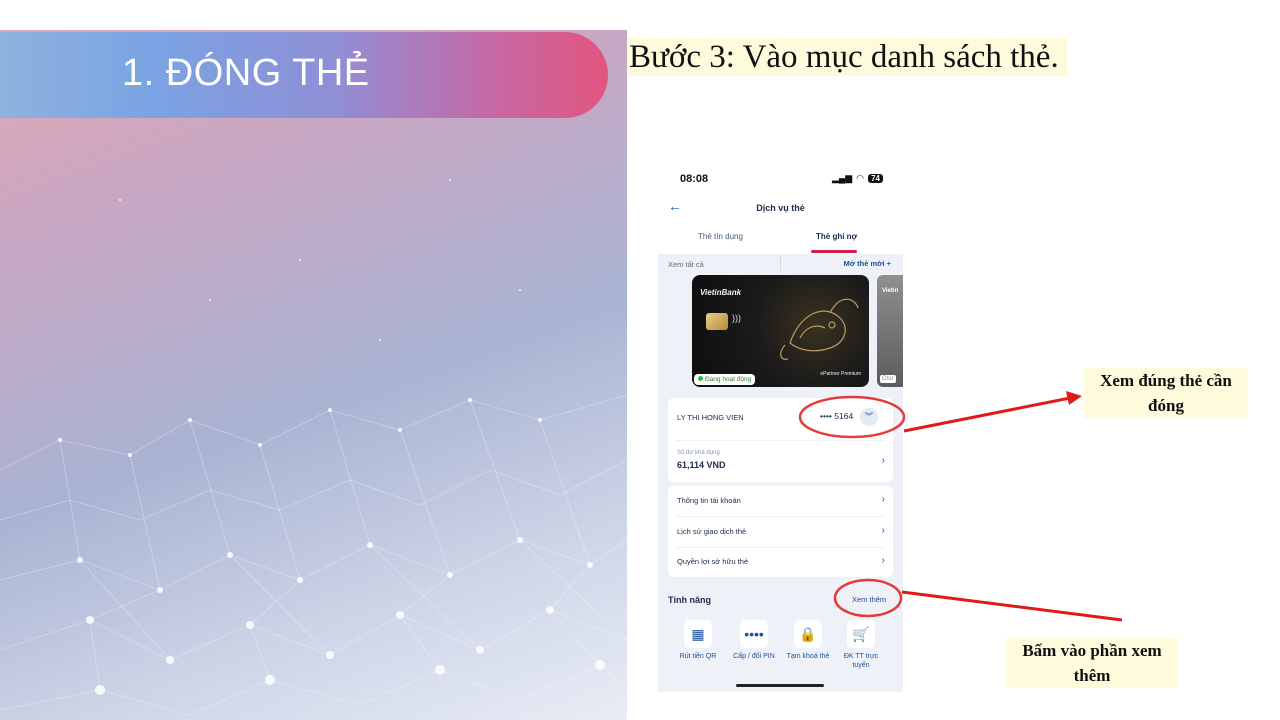  I want to click on card-partner-label: ePartner Premium, so click(840, 374).